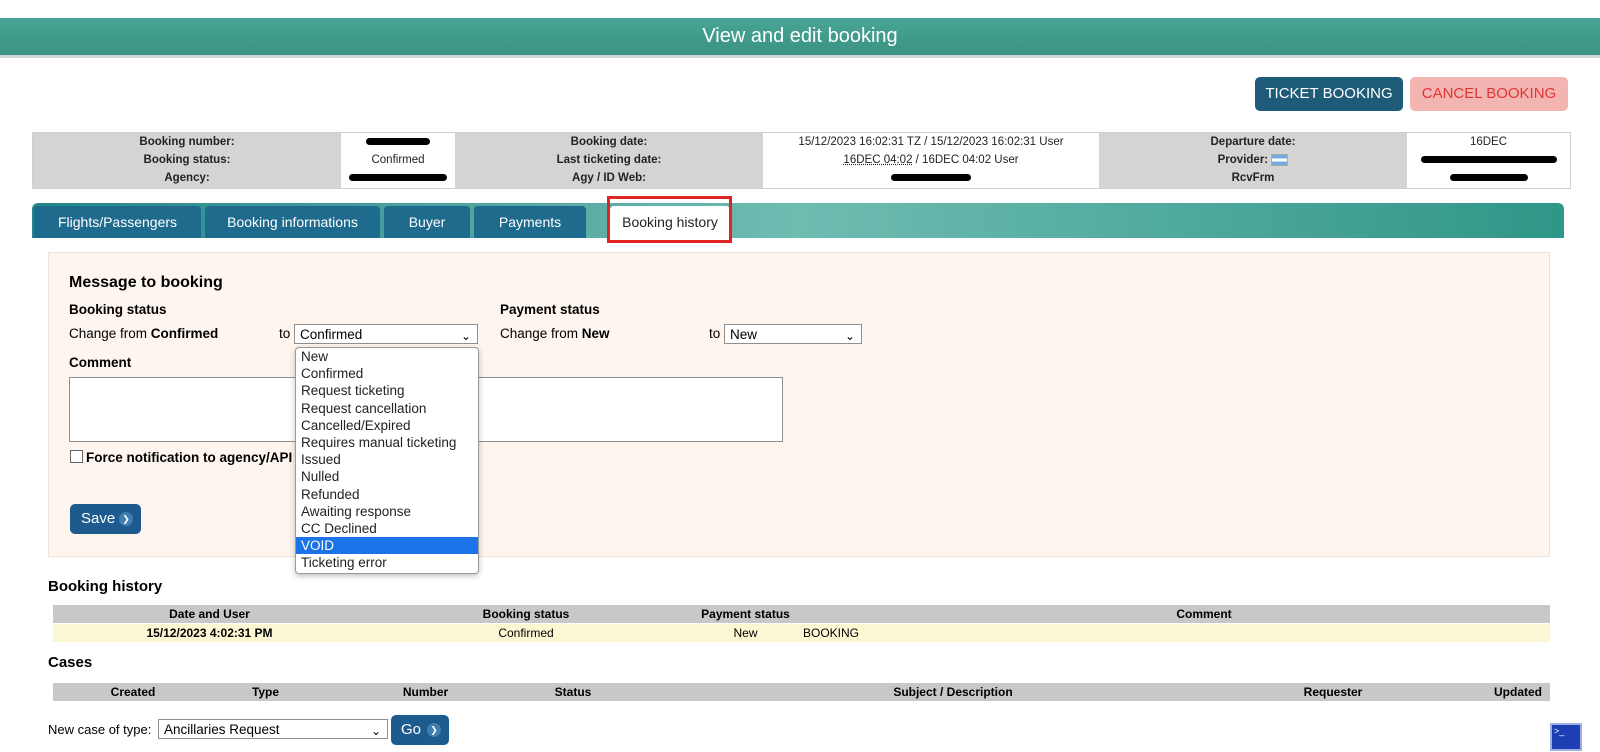 This screenshot has height=752, width=1600. What do you see at coordinates (530, 222) in the screenshot?
I see `tab-payments: Payments` at bounding box center [530, 222].